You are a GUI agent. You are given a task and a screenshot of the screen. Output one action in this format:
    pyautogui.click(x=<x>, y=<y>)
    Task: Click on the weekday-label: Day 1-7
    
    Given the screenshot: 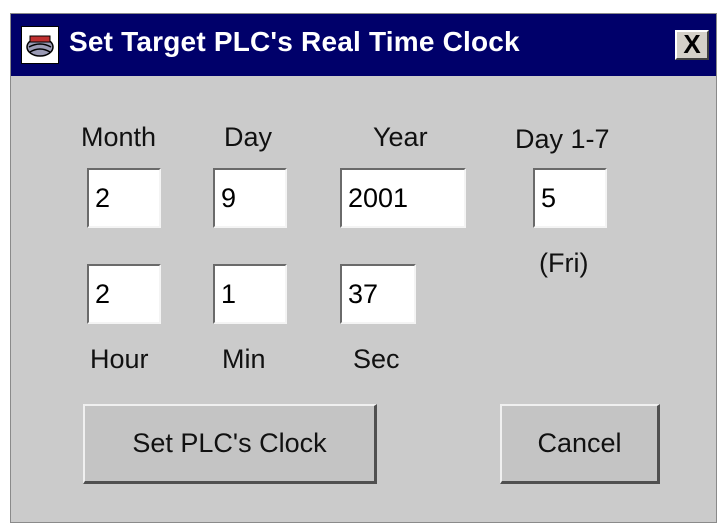 What is the action you would take?
    pyautogui.click(x=562, y=139)
    